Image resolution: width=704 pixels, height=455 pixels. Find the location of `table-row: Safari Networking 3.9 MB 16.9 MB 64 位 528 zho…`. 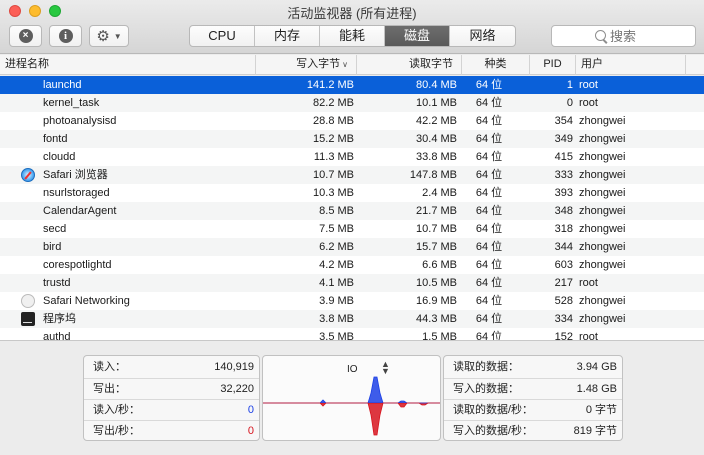

table-row: Safari Networking 3.9 MB 16.9 MB 64 位 528 zho… is located at coordinates (352, 301).